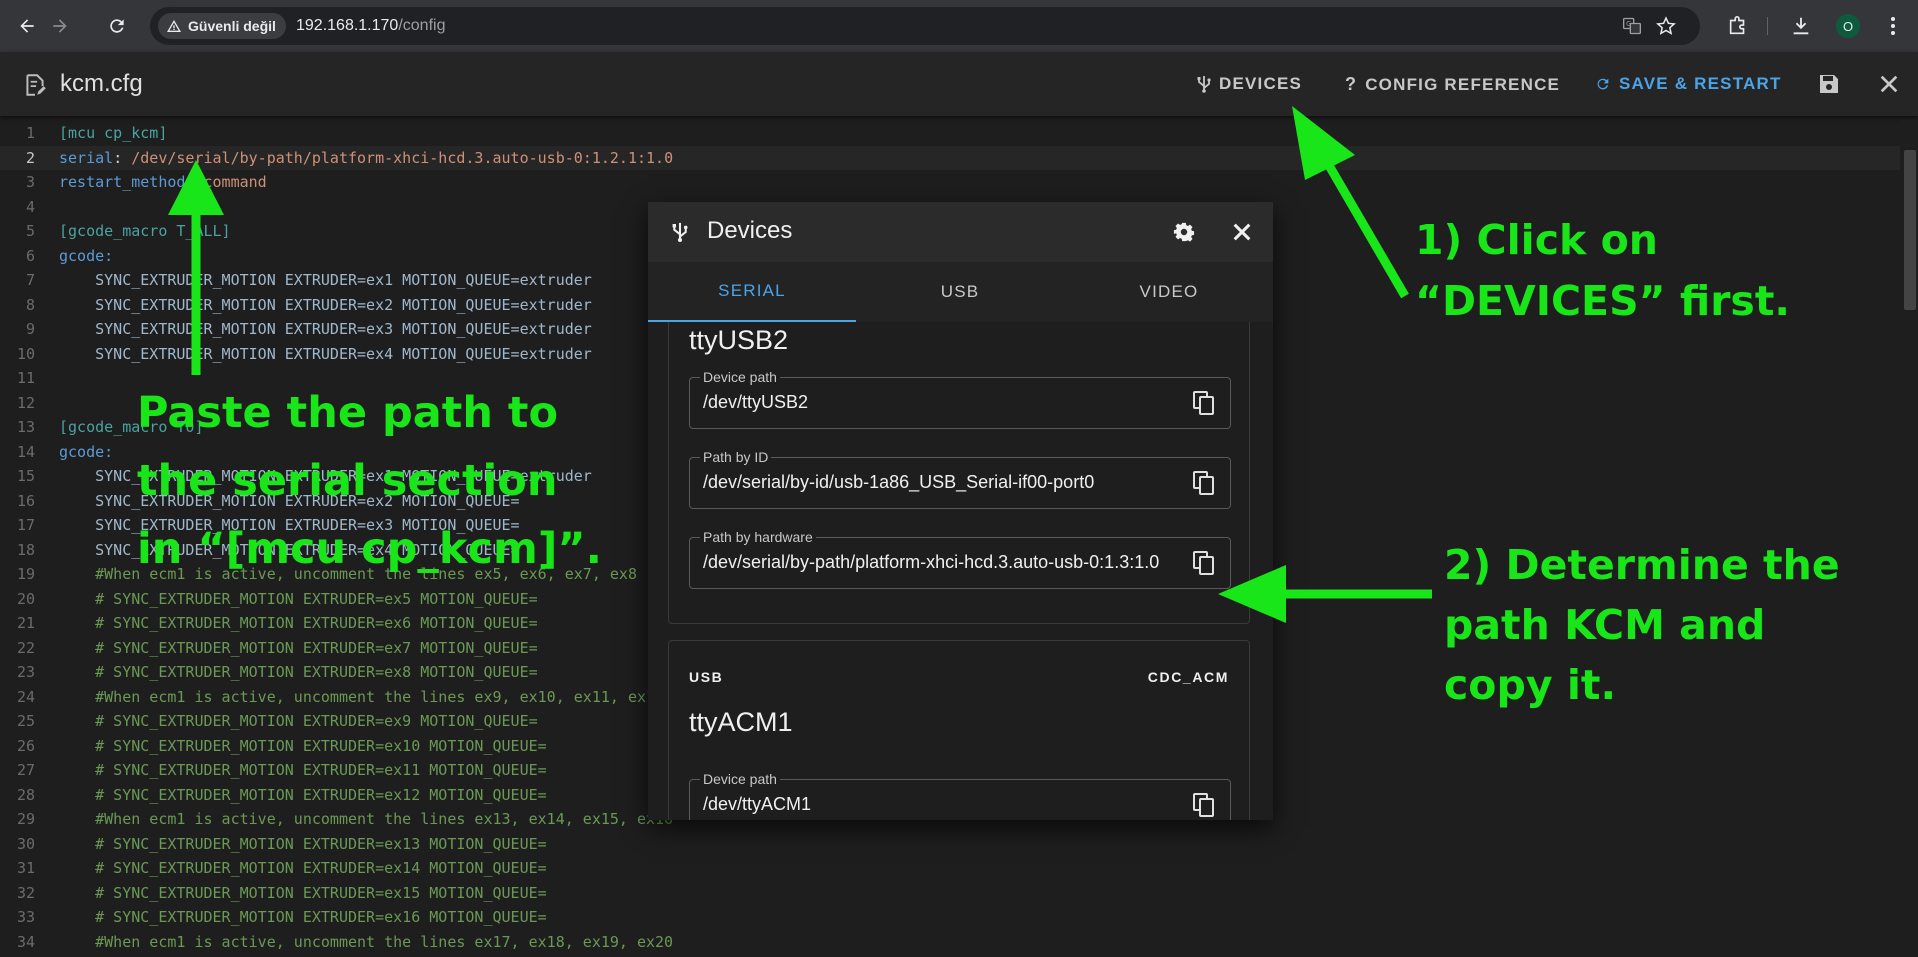  I want to click on close-editor-button, so click(1889, 84).